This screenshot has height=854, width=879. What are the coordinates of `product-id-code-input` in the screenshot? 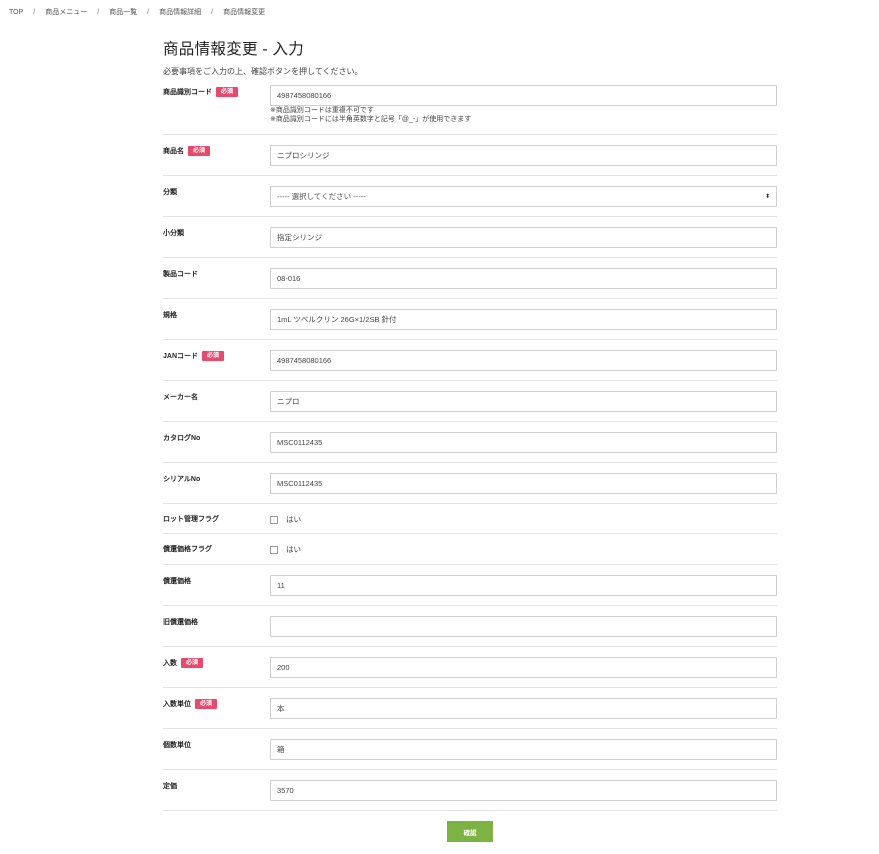 It's located at (523, 95).